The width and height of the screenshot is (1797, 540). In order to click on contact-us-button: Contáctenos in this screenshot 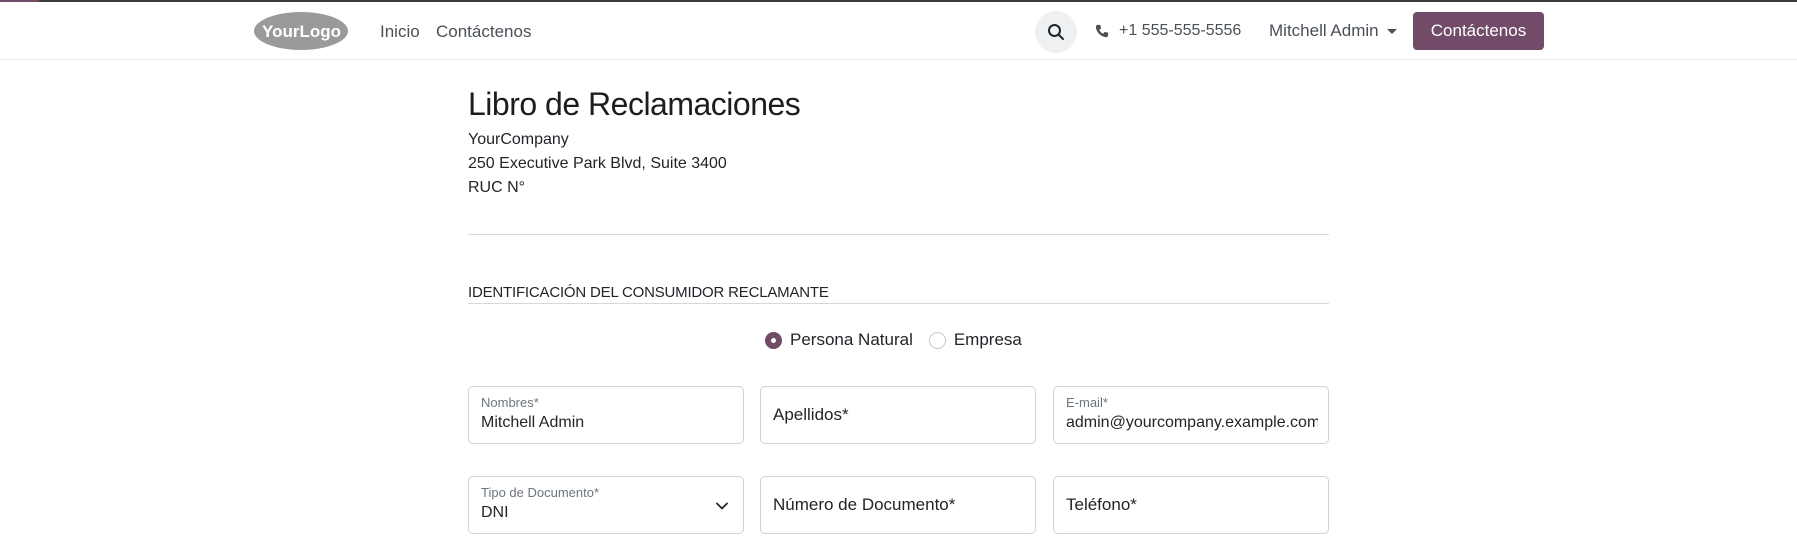, I will do `click(1478, 31)`.